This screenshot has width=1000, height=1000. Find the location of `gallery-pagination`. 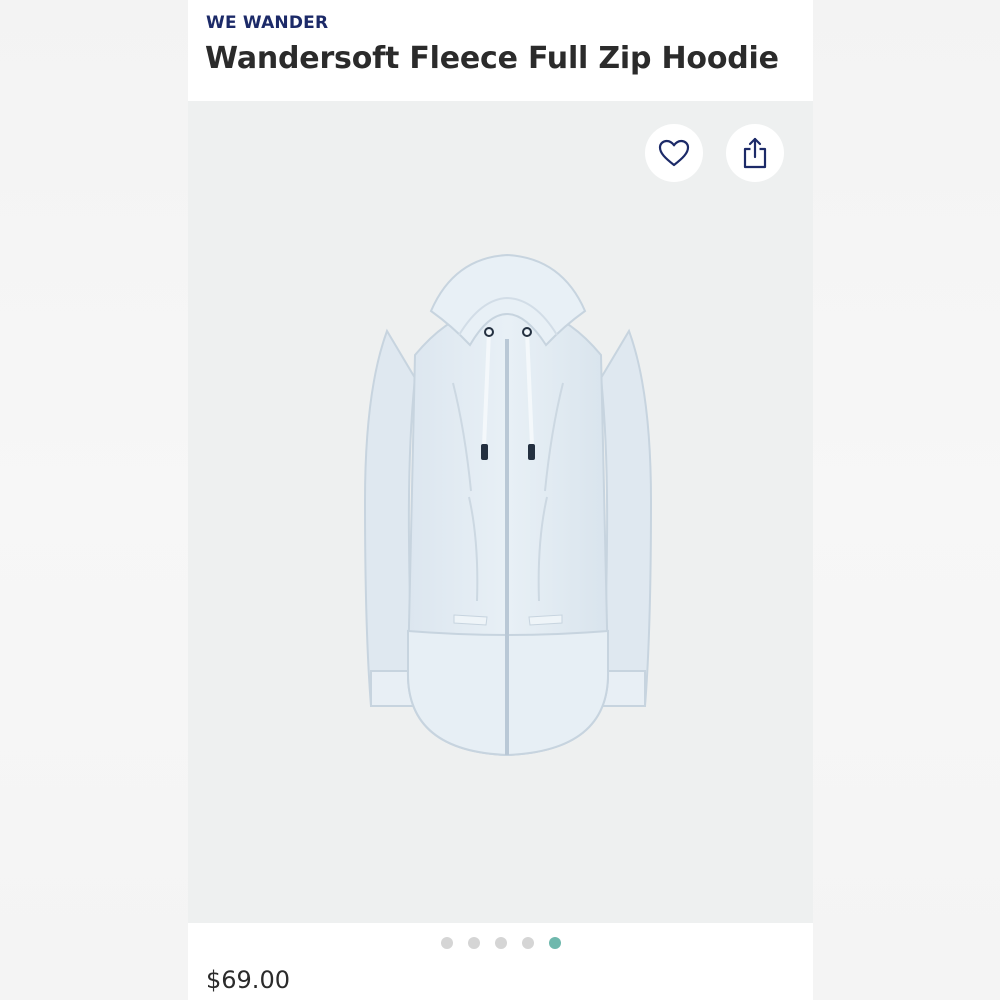

gallery-pagination is located at coordinates (500, 943).